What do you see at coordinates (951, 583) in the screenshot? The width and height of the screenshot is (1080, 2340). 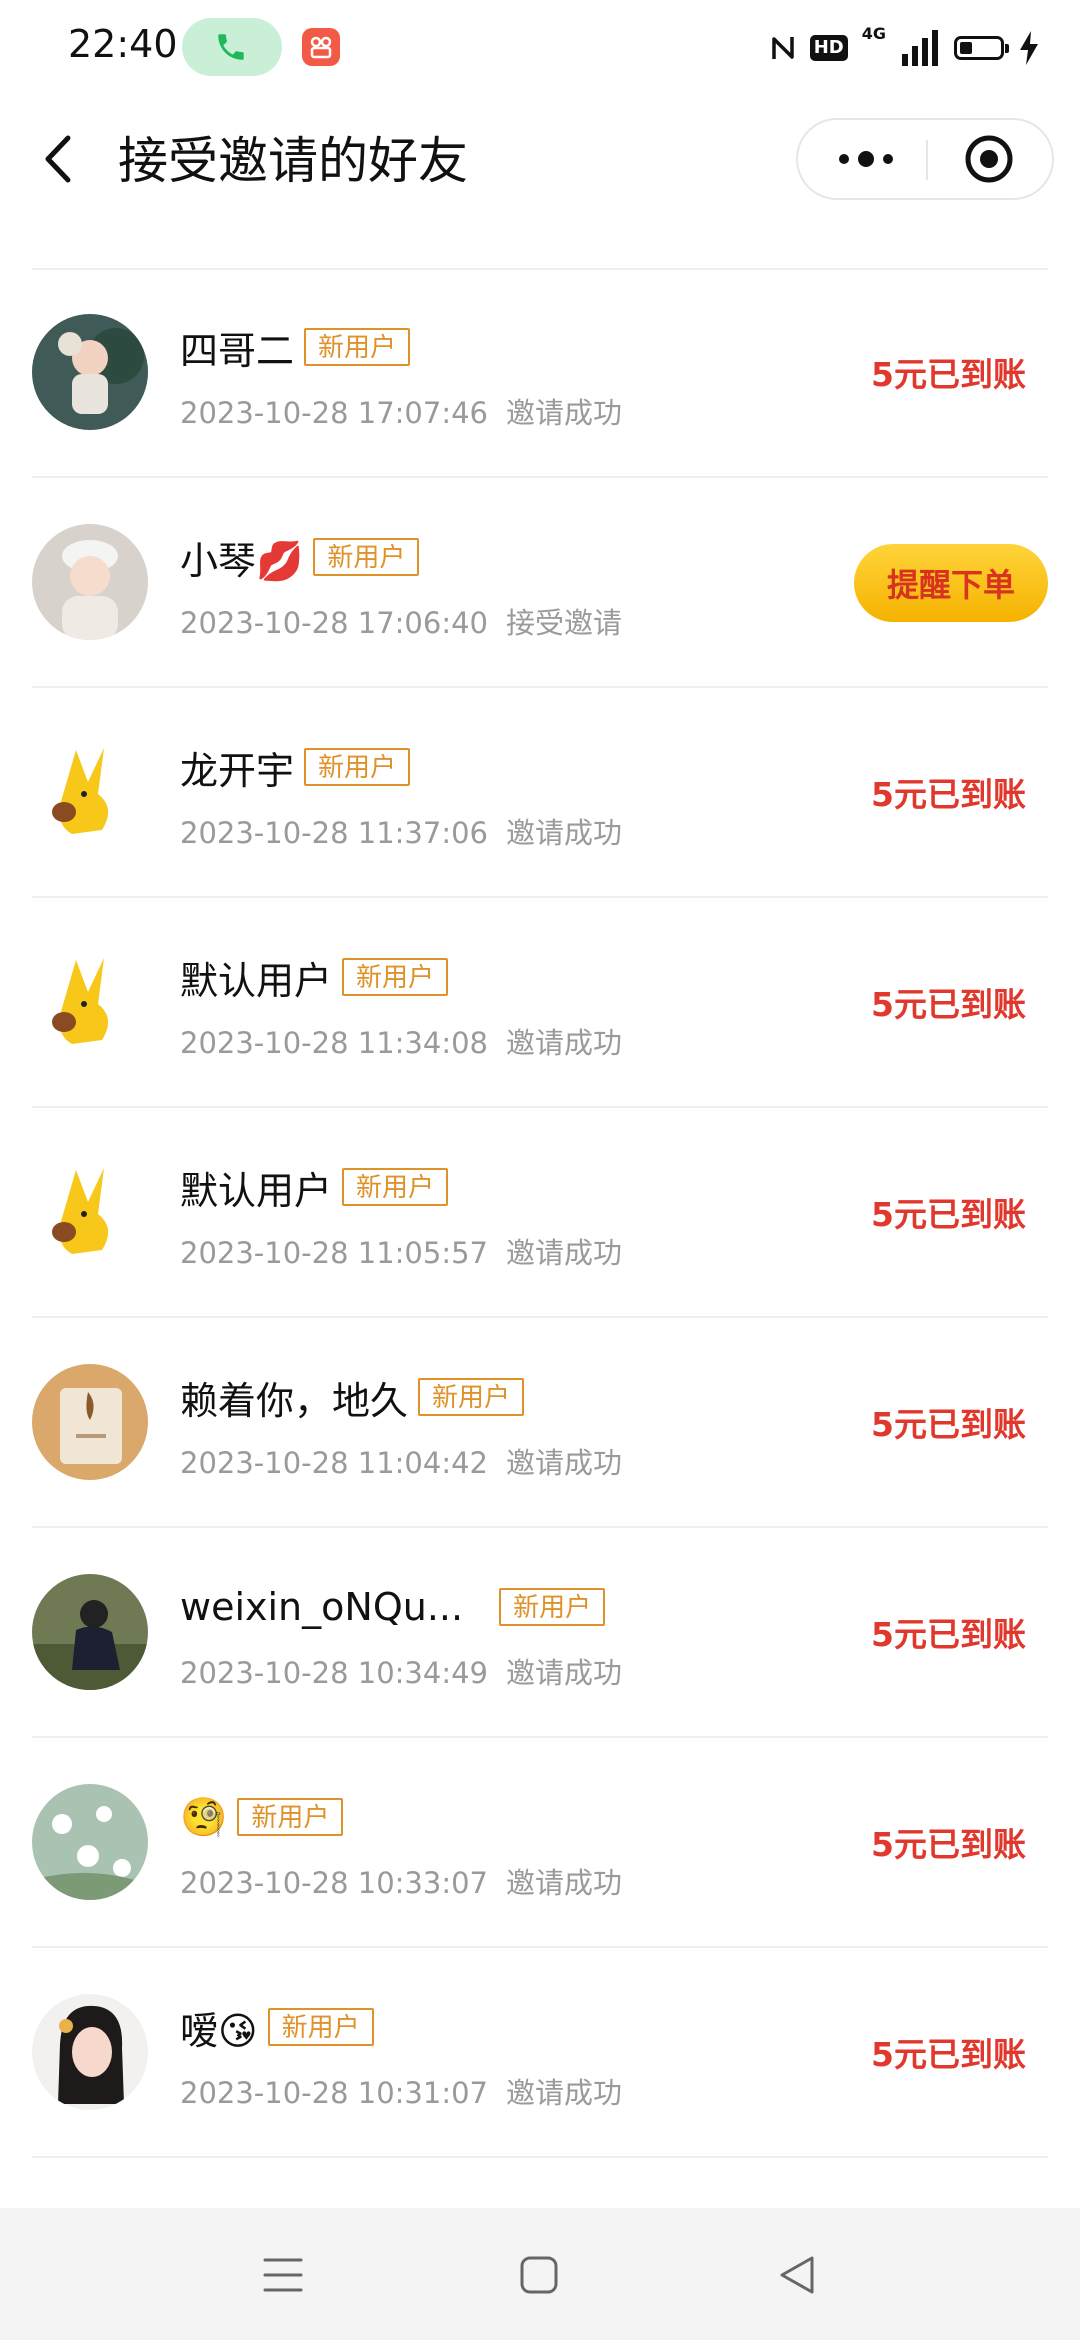 I see `remind-order-button: 提醒下单` at bounding box center [951, 583].